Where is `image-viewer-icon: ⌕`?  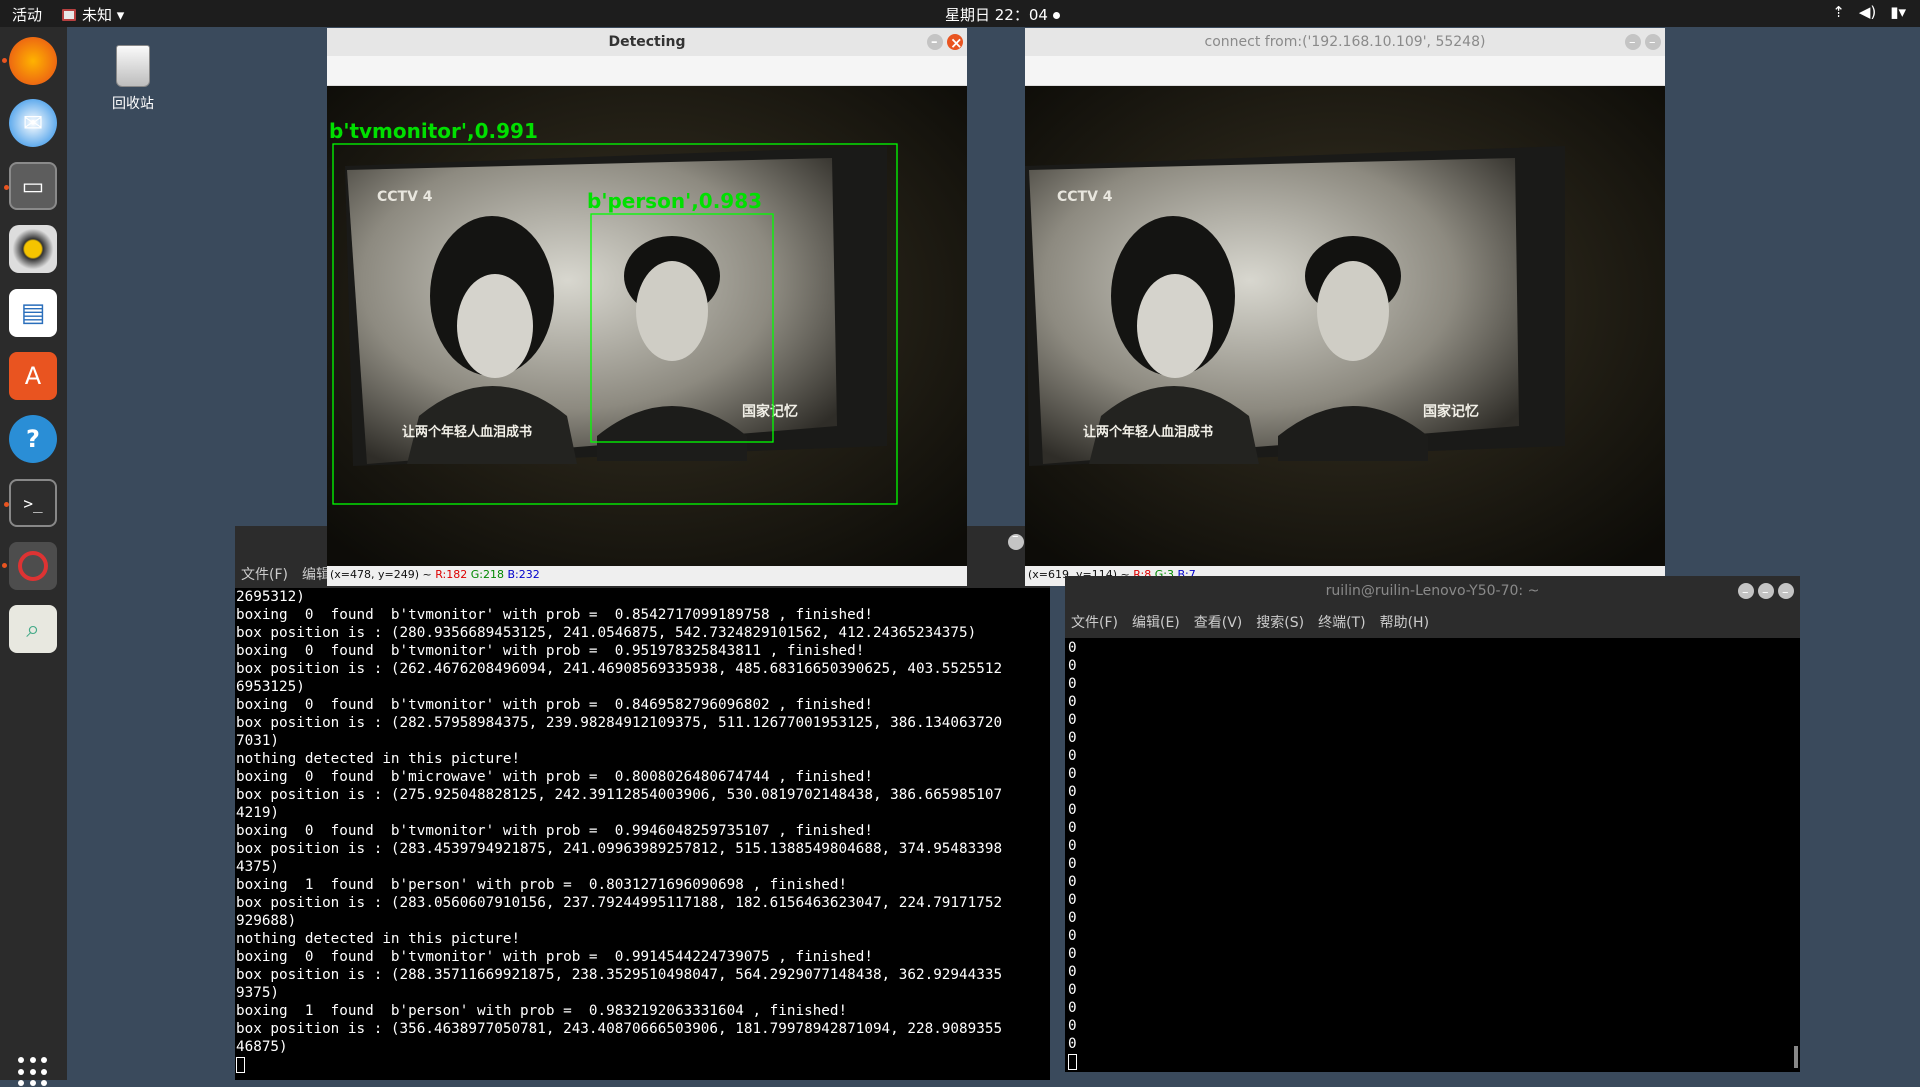
image-viewer-icon: ⌕ is located at coordinates (33, 629).